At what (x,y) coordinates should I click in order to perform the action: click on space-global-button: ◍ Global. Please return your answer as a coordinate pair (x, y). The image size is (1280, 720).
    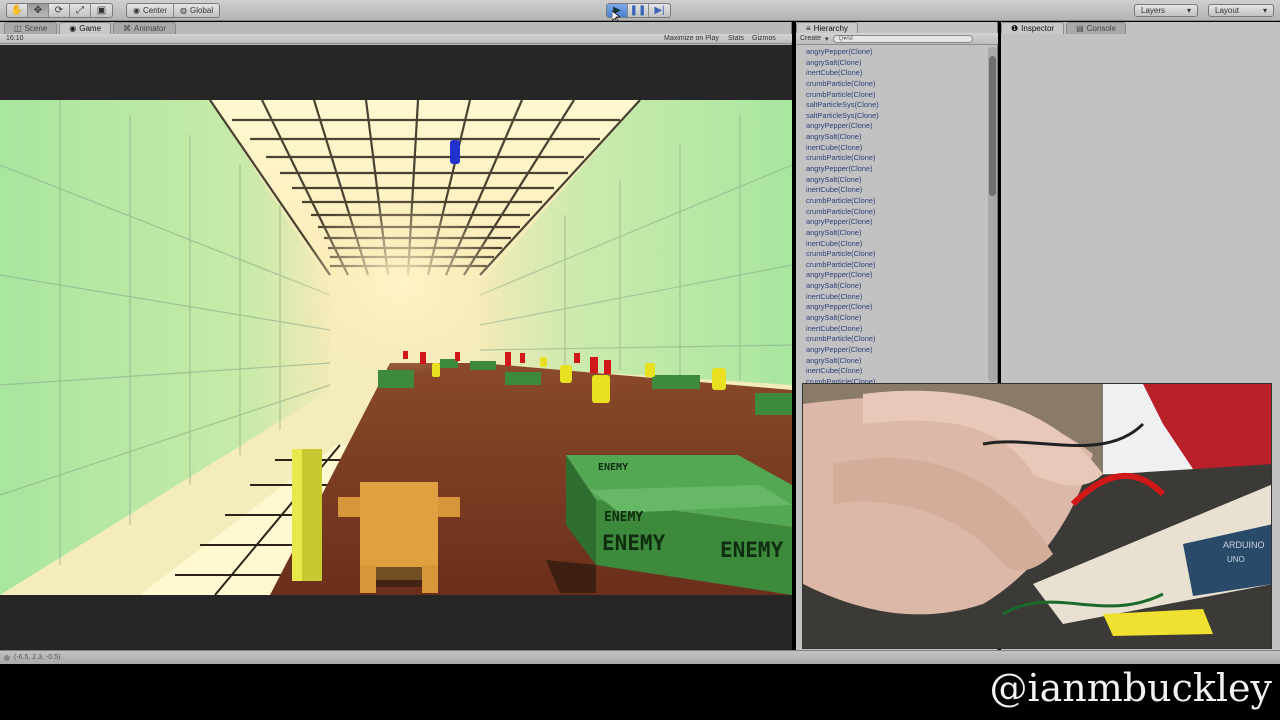
    Looking at the image, I should click on (196, 10).